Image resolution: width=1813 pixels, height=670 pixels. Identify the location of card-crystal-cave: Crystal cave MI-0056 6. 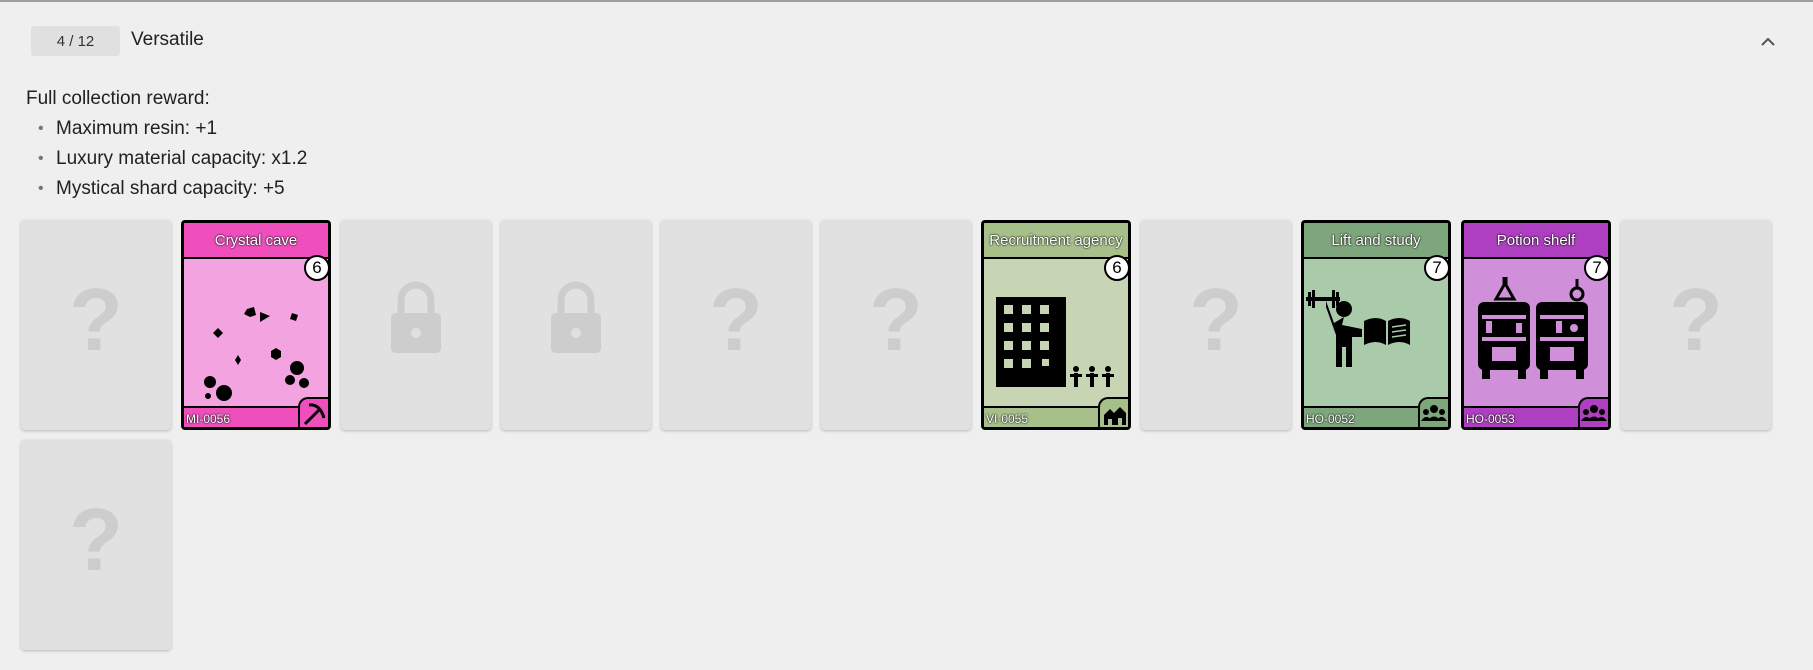
(256, 325).